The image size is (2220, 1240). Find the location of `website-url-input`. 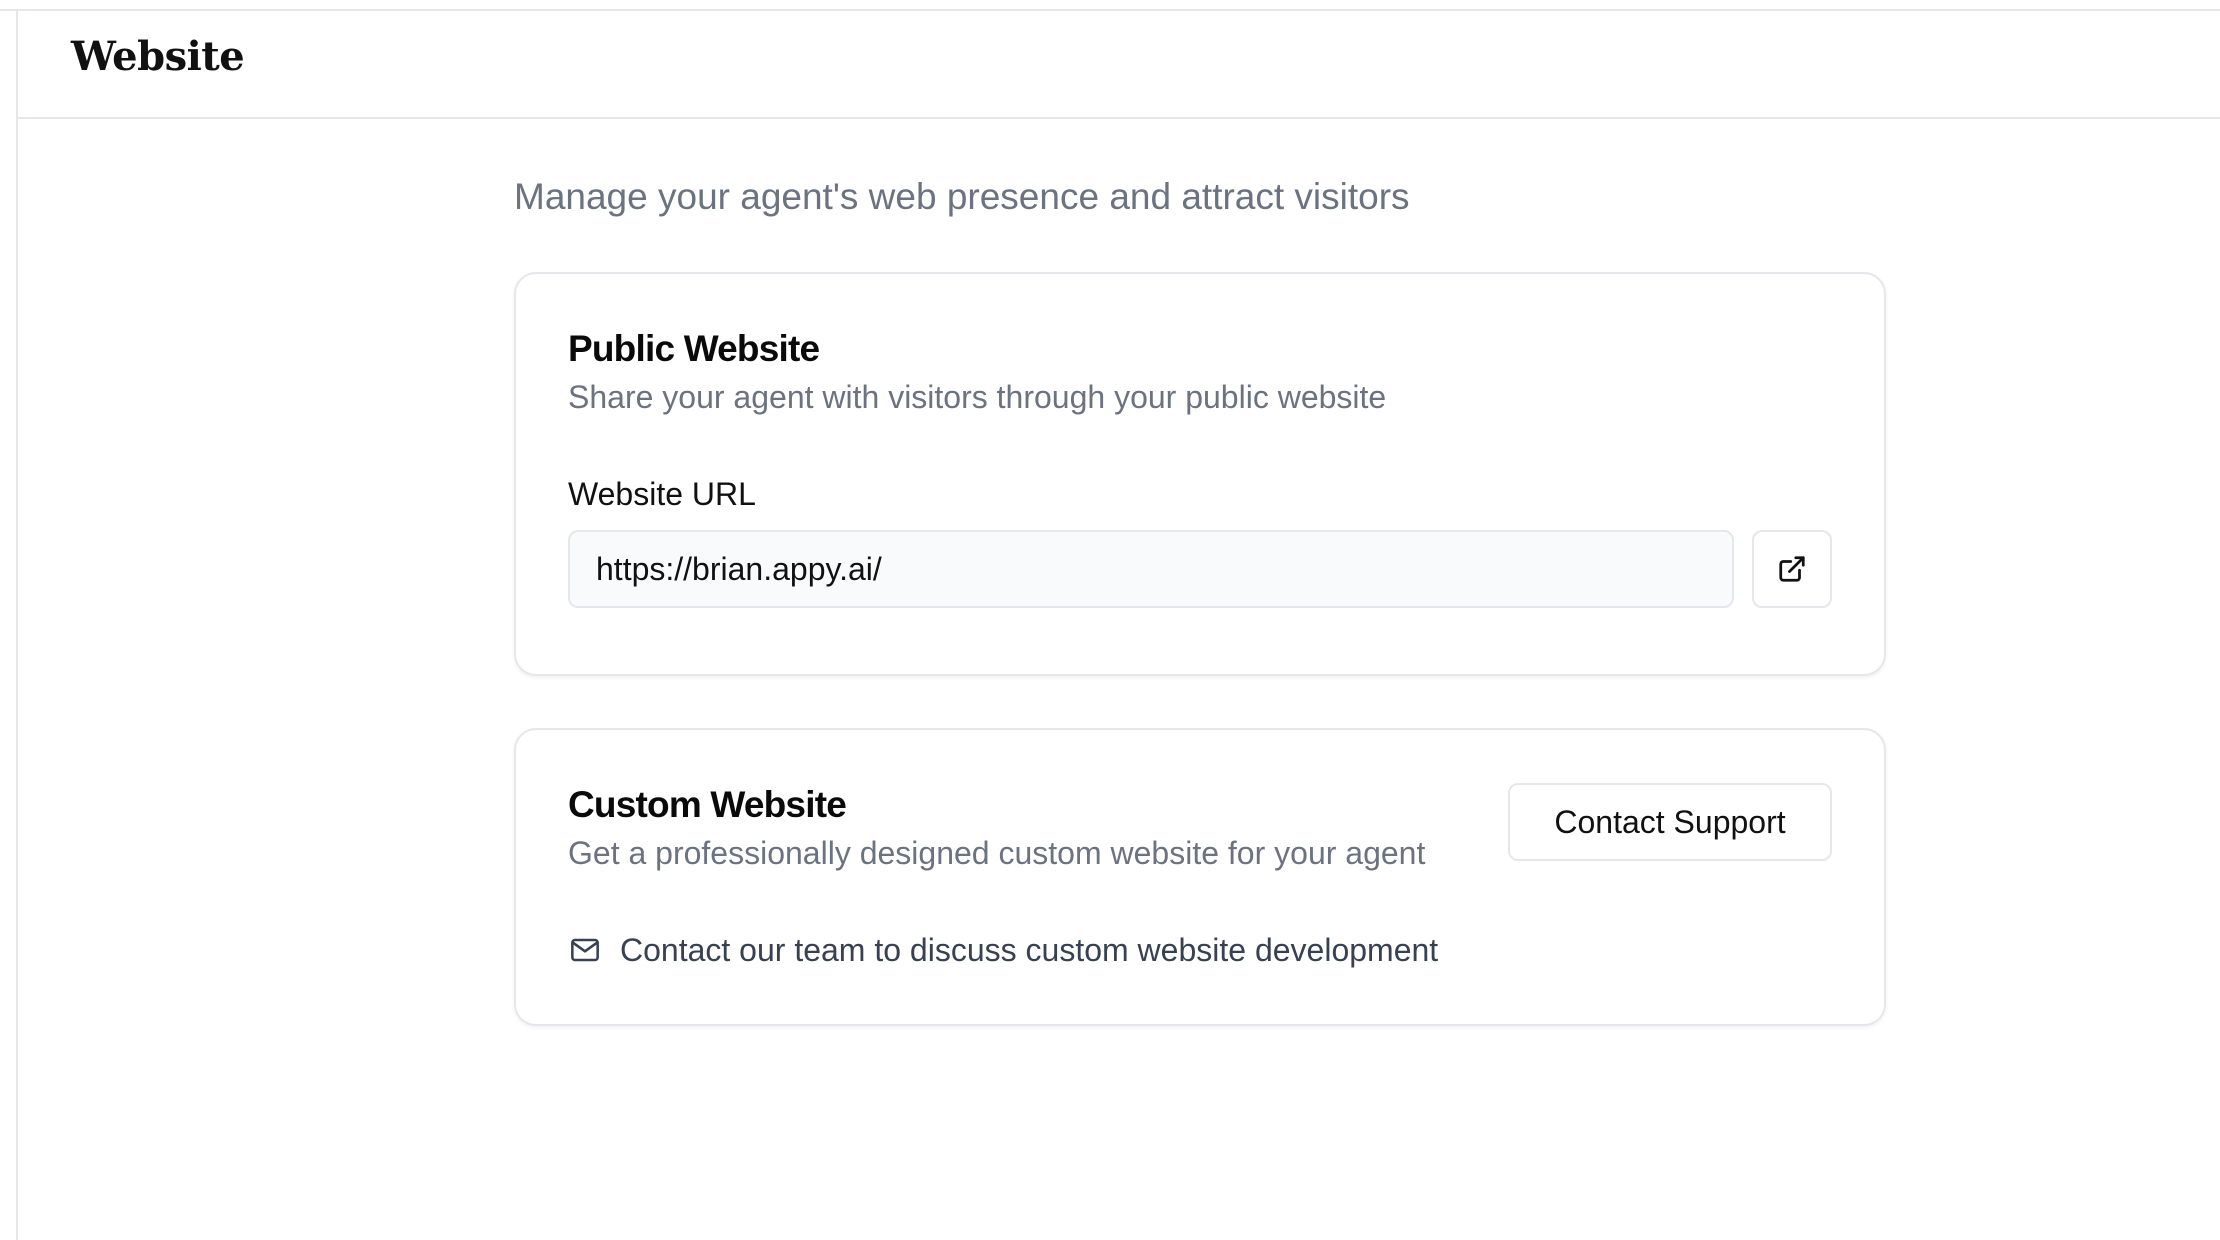

website-url-input is located at coordinates (1151, 569).